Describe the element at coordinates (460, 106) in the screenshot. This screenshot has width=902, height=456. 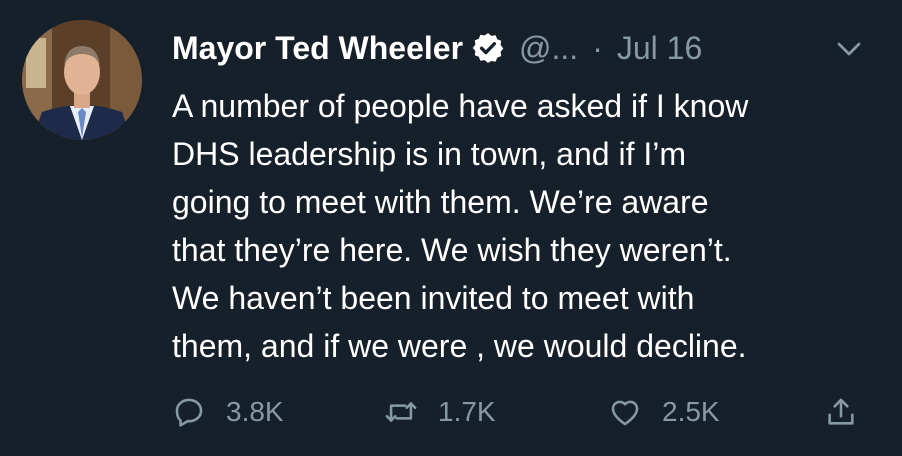
I see `tweet-text-line: A number of people have asked if I know` at that location.